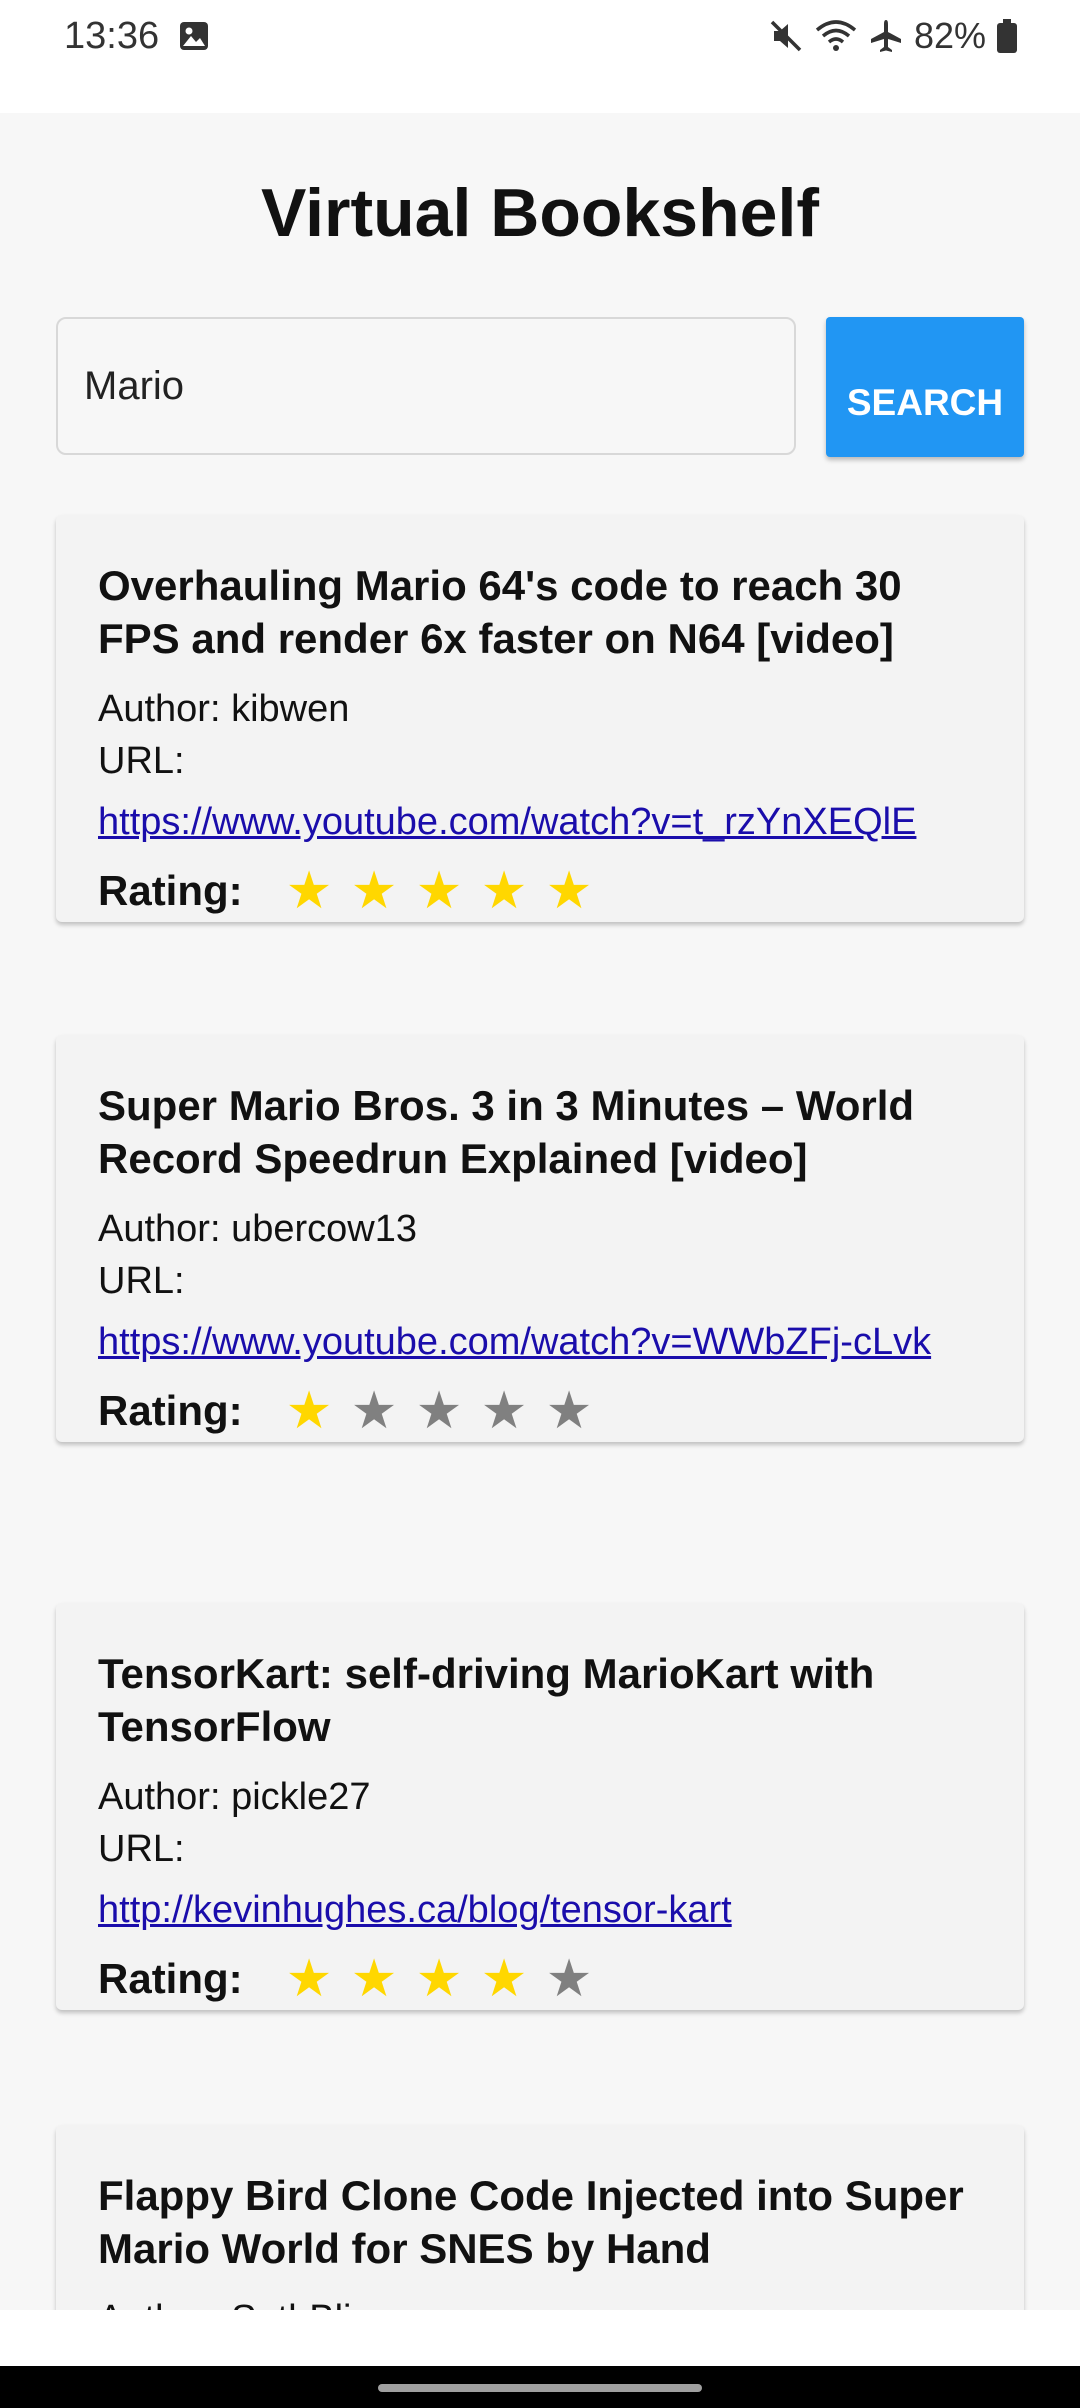 The image size is (1080, 2408). I want to click on home-gesture-handle, so click(540, 2388).